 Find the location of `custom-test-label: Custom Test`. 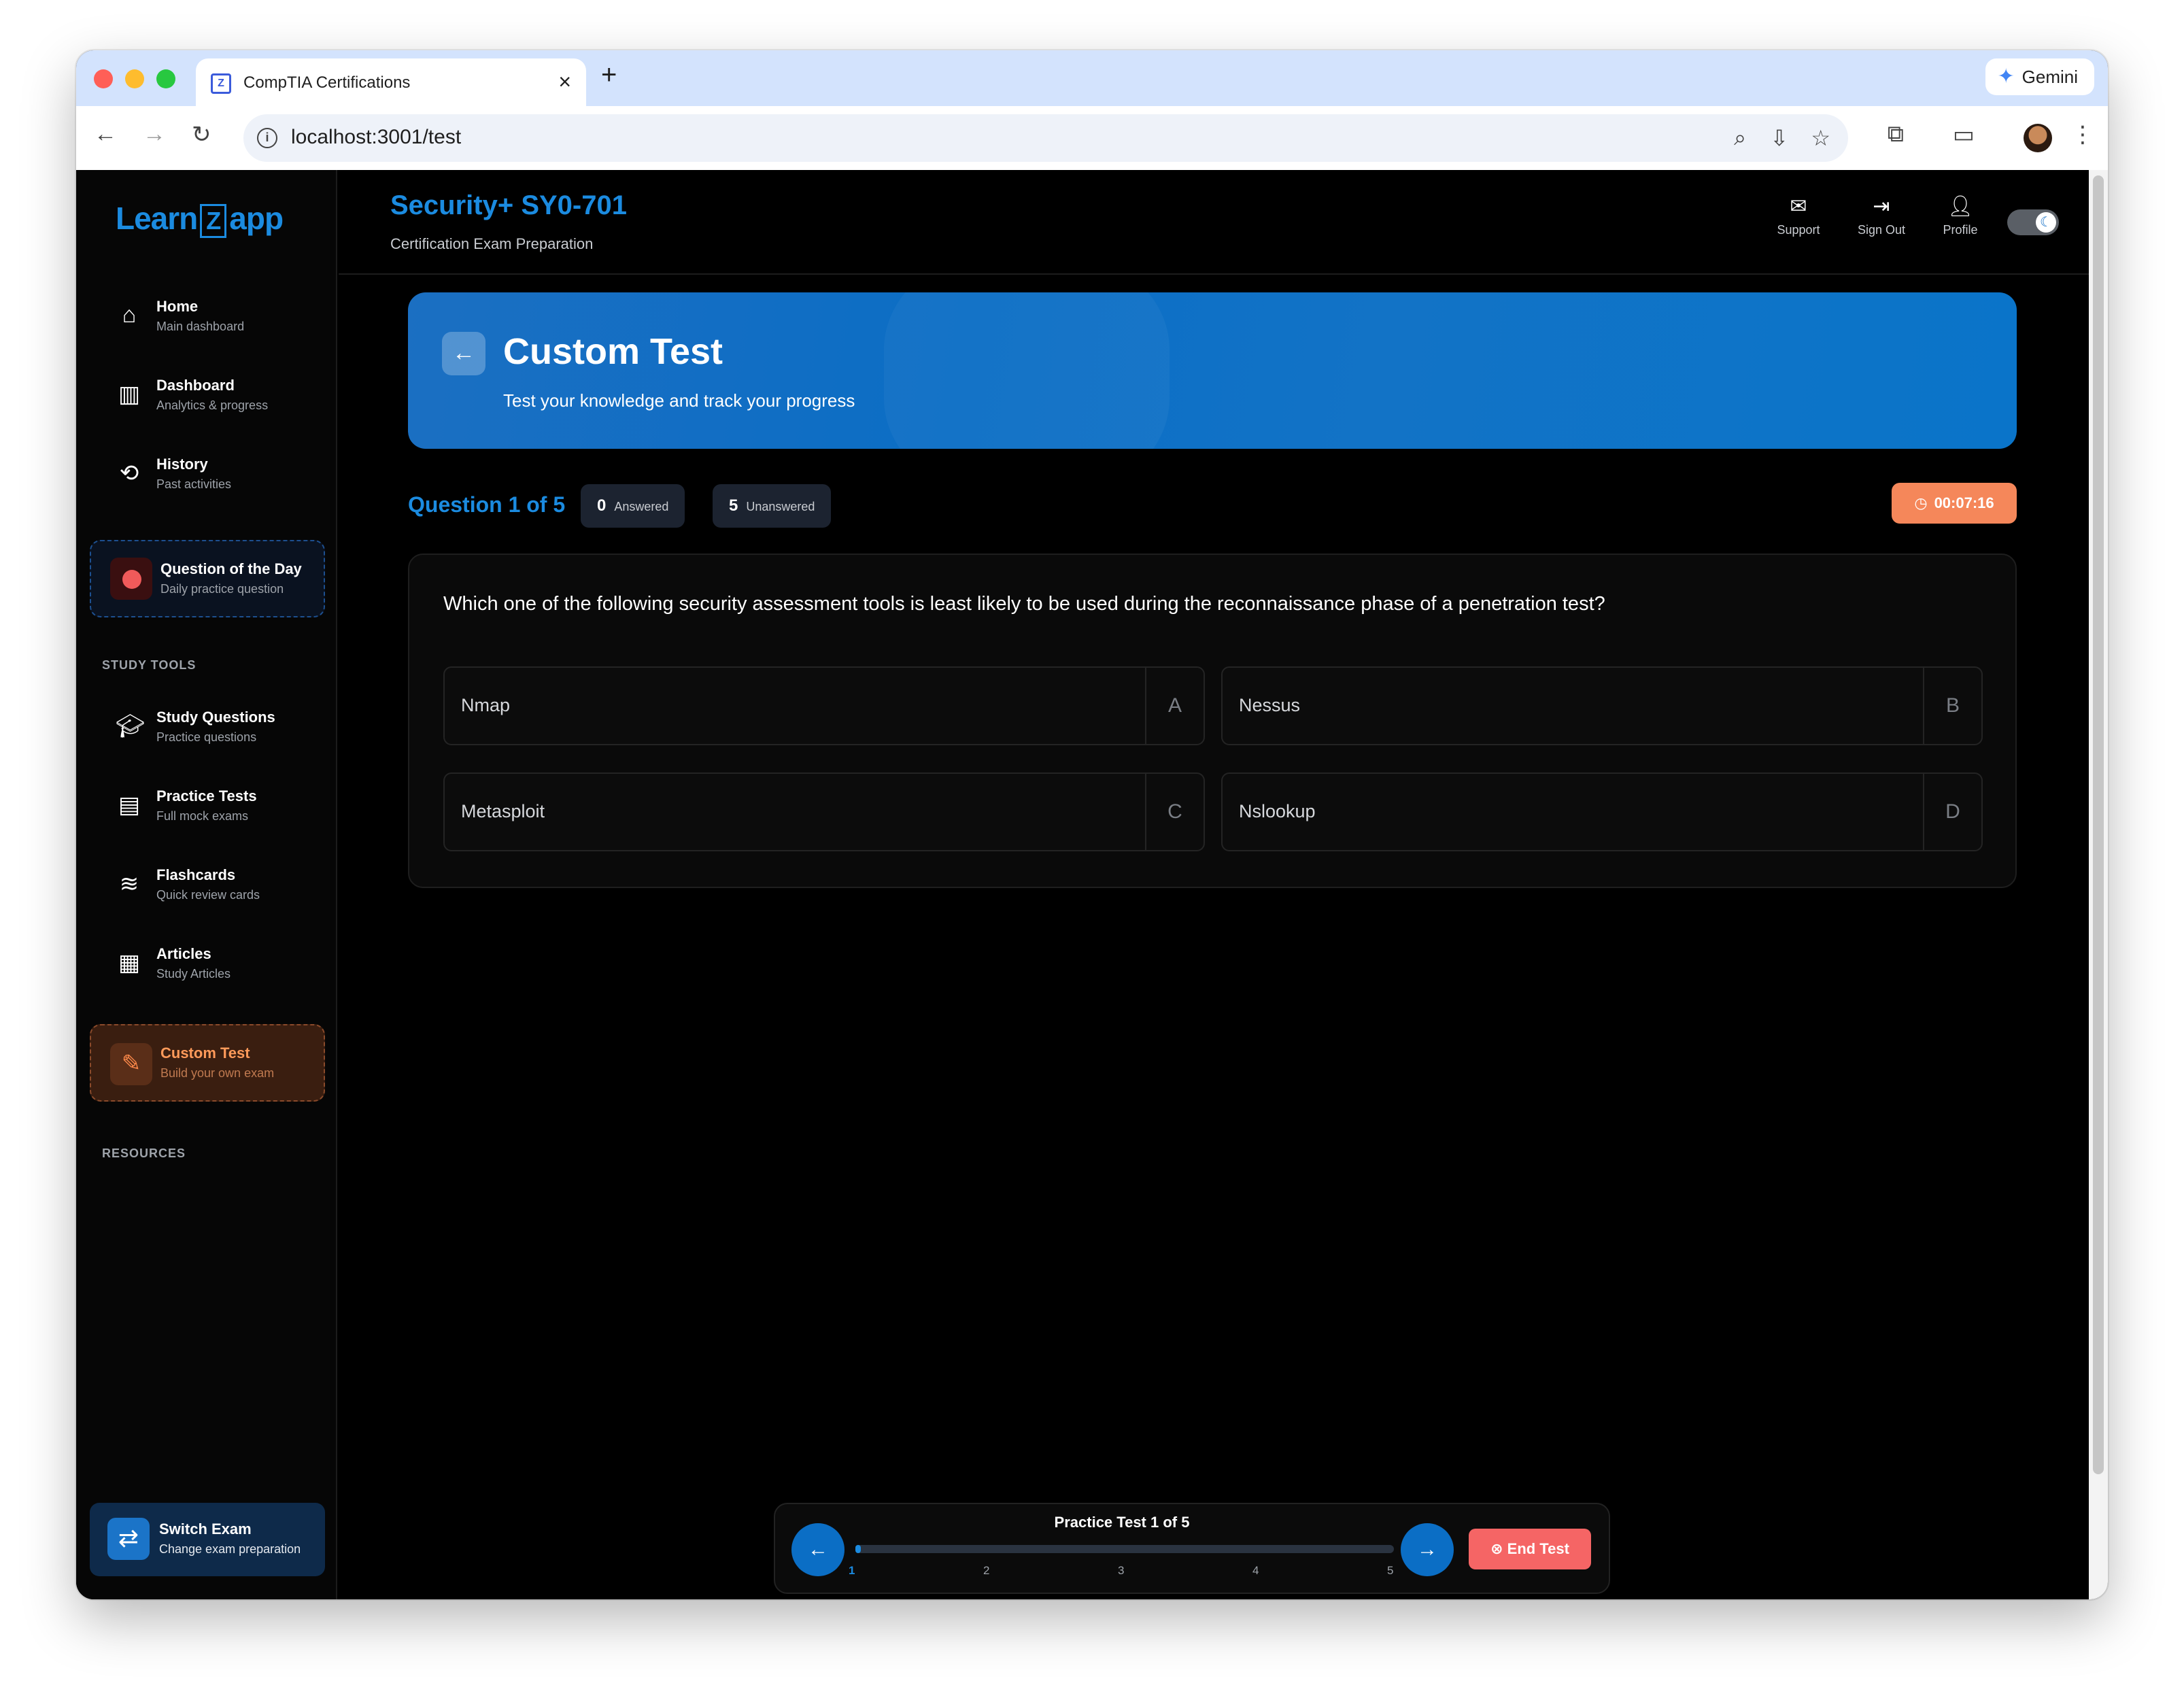

custom-test-label: Custom Test is located at coordinates (205, 1053).